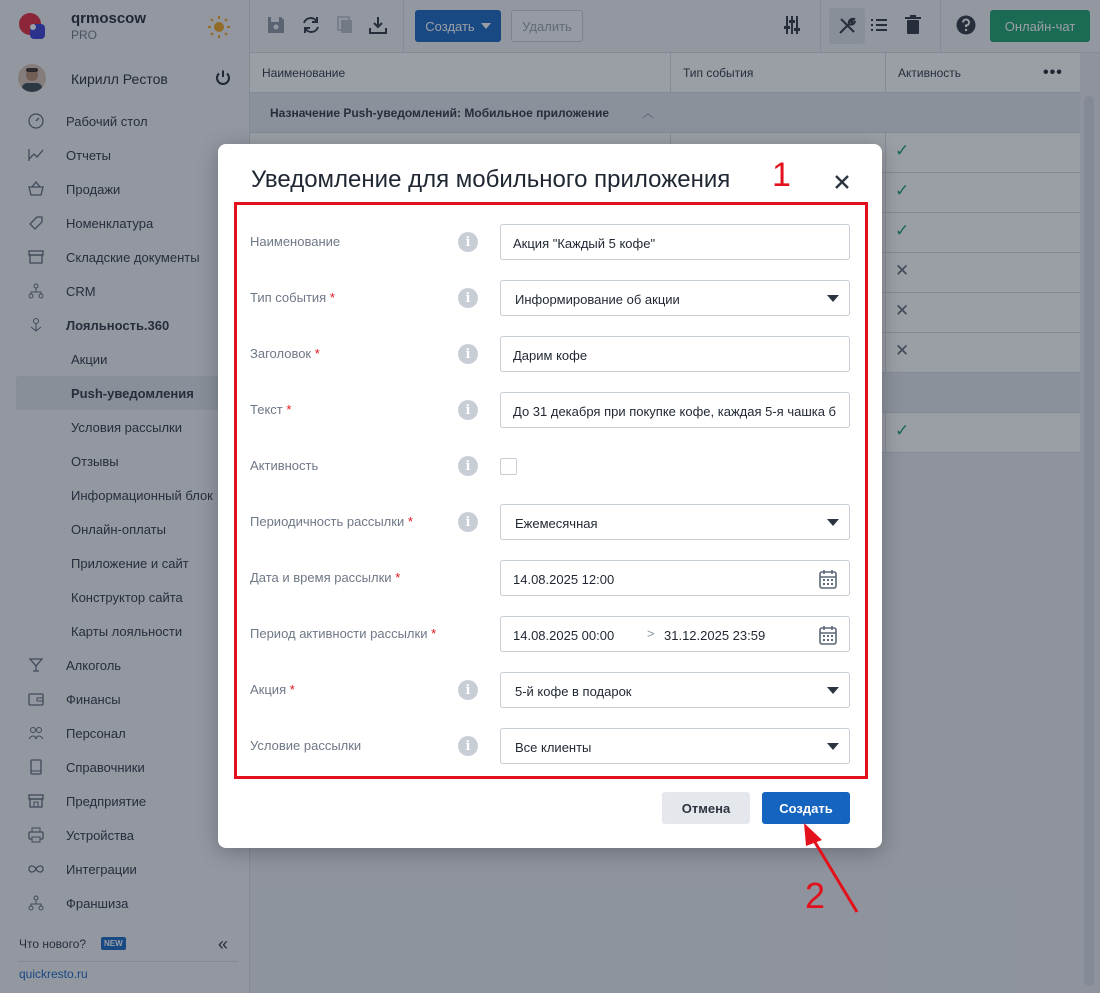 The image size is (1100, 993). Describe the element at coordinates (564, 579) in the screenshot. I see `datetime-value: 14.08.2025 12:00` at that location.